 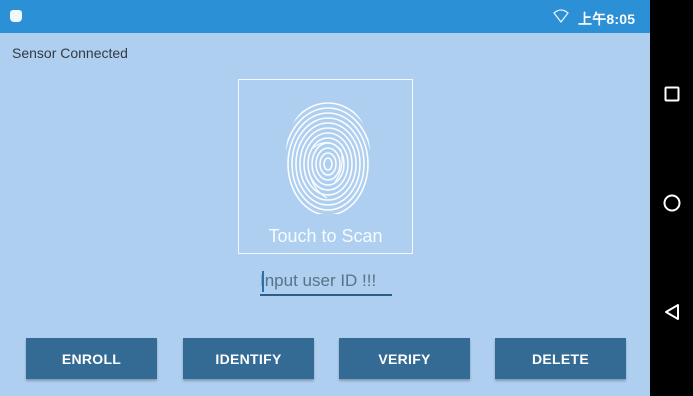 I want to click on status-bar: 上午8:05, so click(x=325, y=16).